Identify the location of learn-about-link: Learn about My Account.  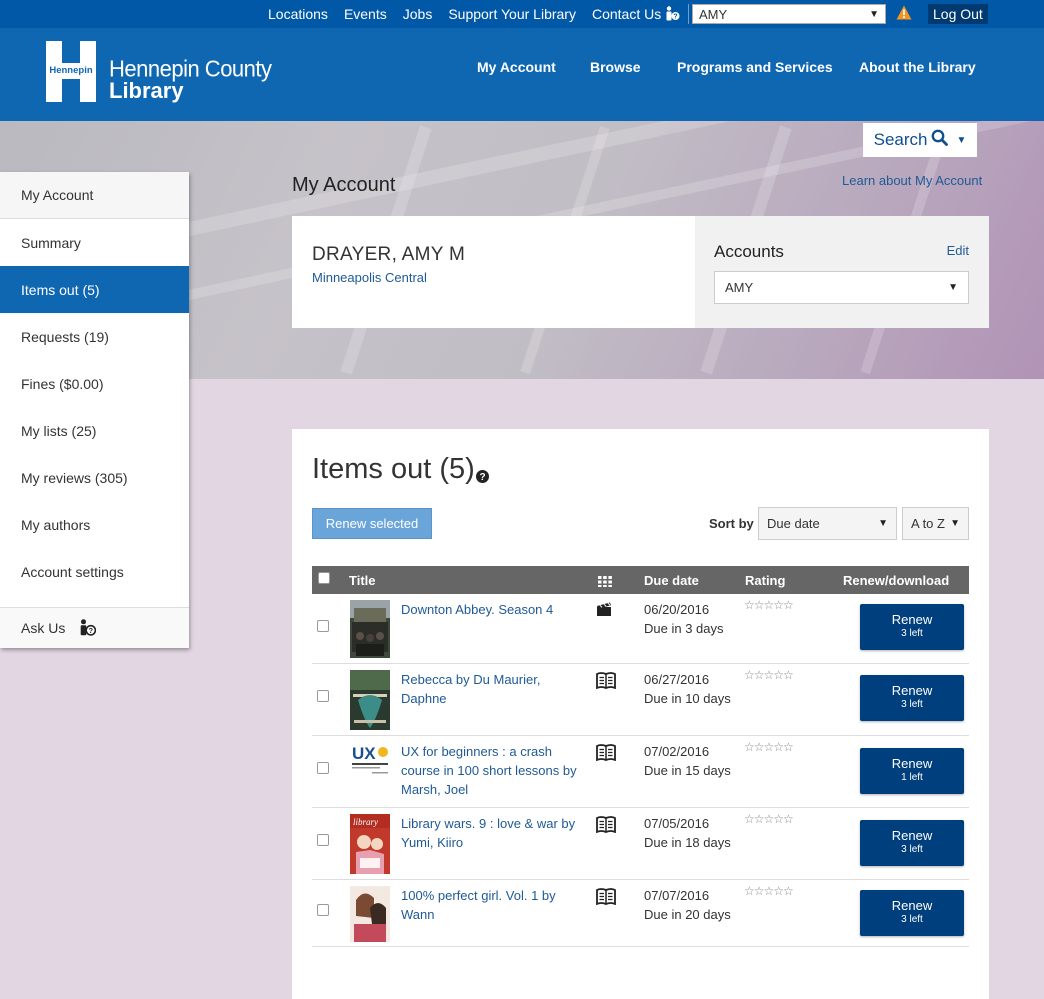
(912, 180).